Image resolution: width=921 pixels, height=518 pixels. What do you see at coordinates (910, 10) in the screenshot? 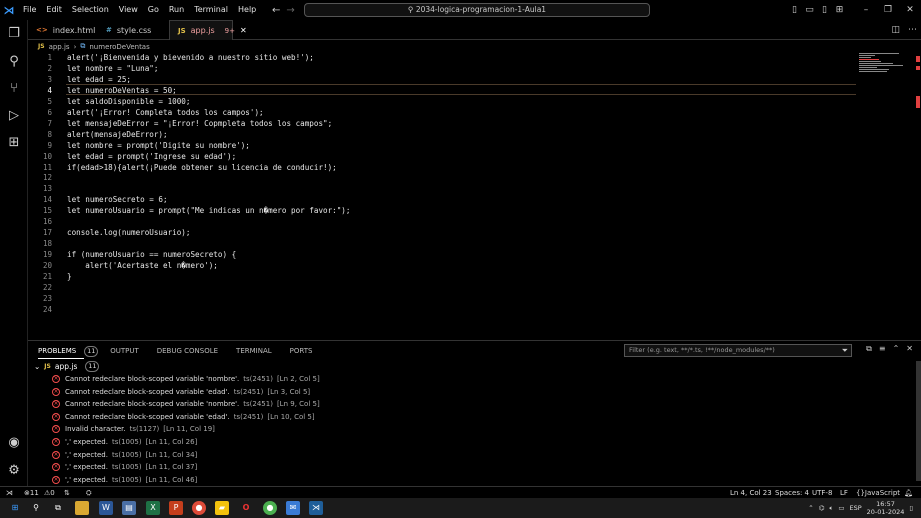
I see `close-window-icon: ✕` at bounding box center [910, 10].